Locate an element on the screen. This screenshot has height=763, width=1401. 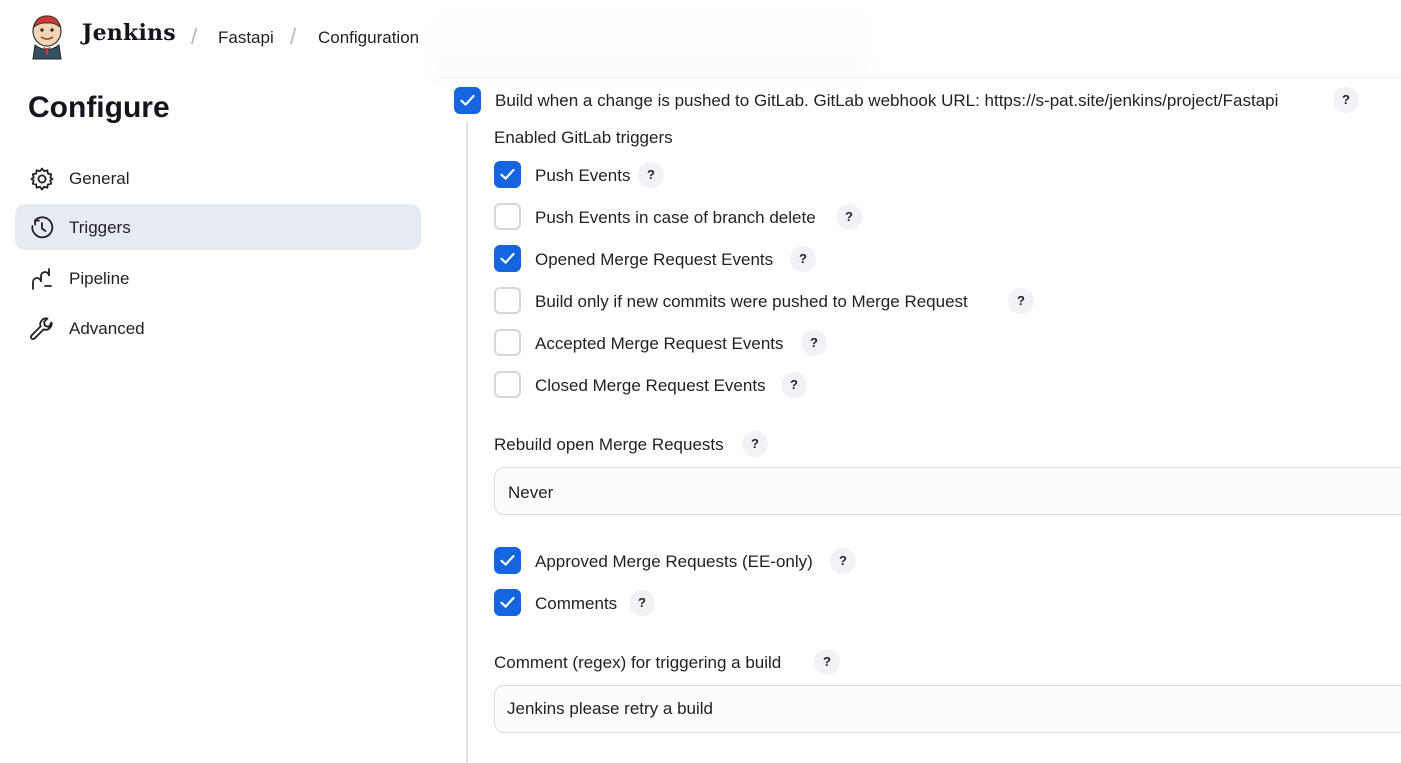
clock-icon is located at coordinates (42, 227).